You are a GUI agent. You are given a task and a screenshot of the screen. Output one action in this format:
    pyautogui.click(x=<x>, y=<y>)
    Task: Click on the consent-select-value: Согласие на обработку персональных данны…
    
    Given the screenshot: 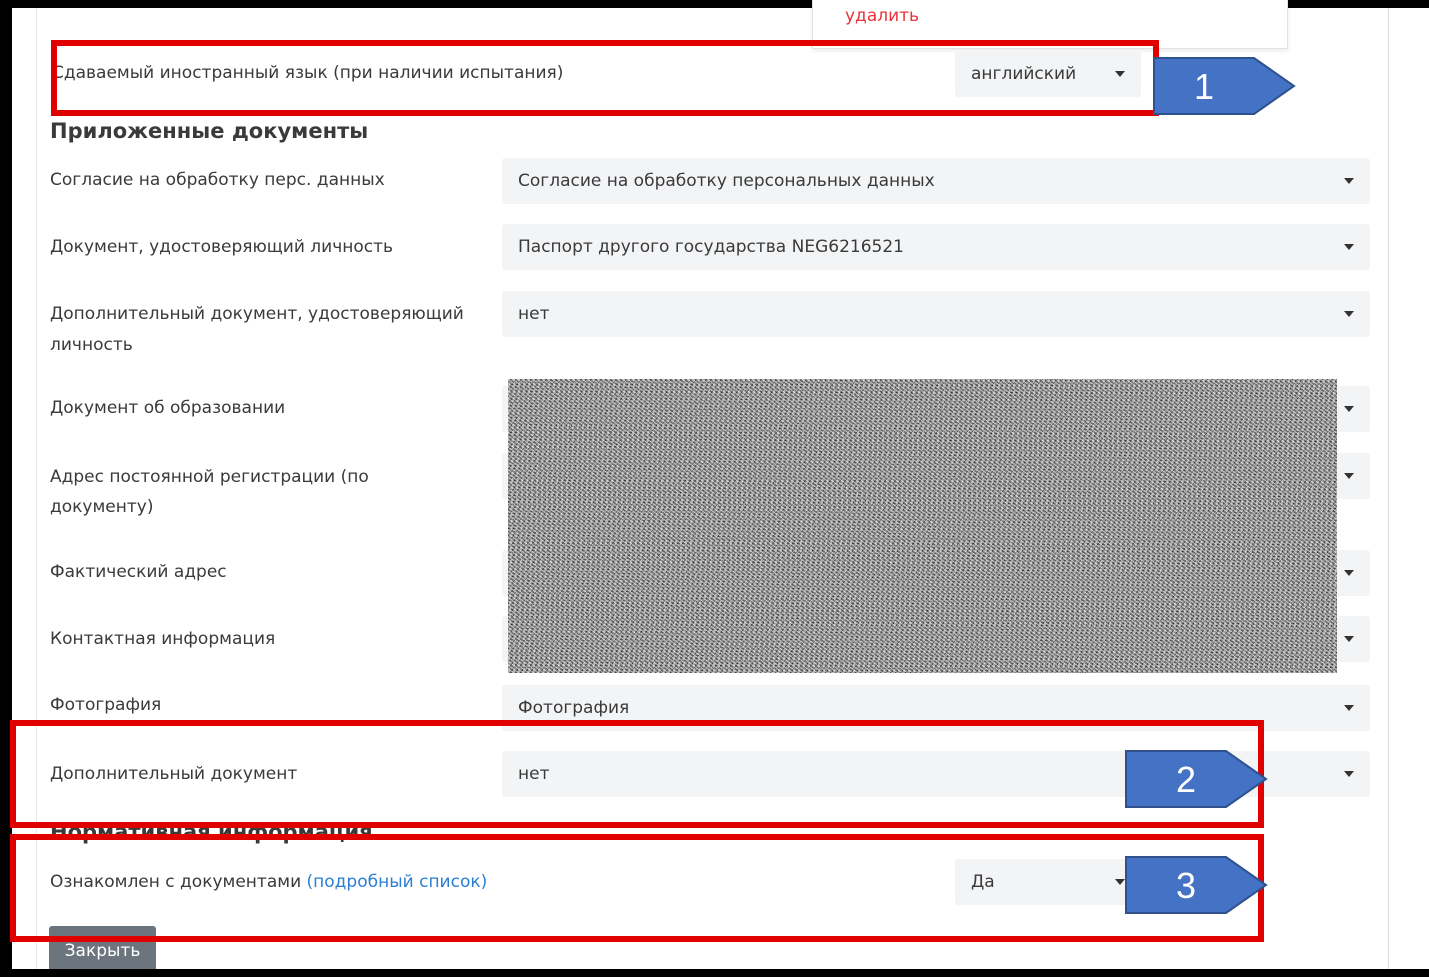 What is the action you would take?
    pyautogui.click(x=726, y=181)
    